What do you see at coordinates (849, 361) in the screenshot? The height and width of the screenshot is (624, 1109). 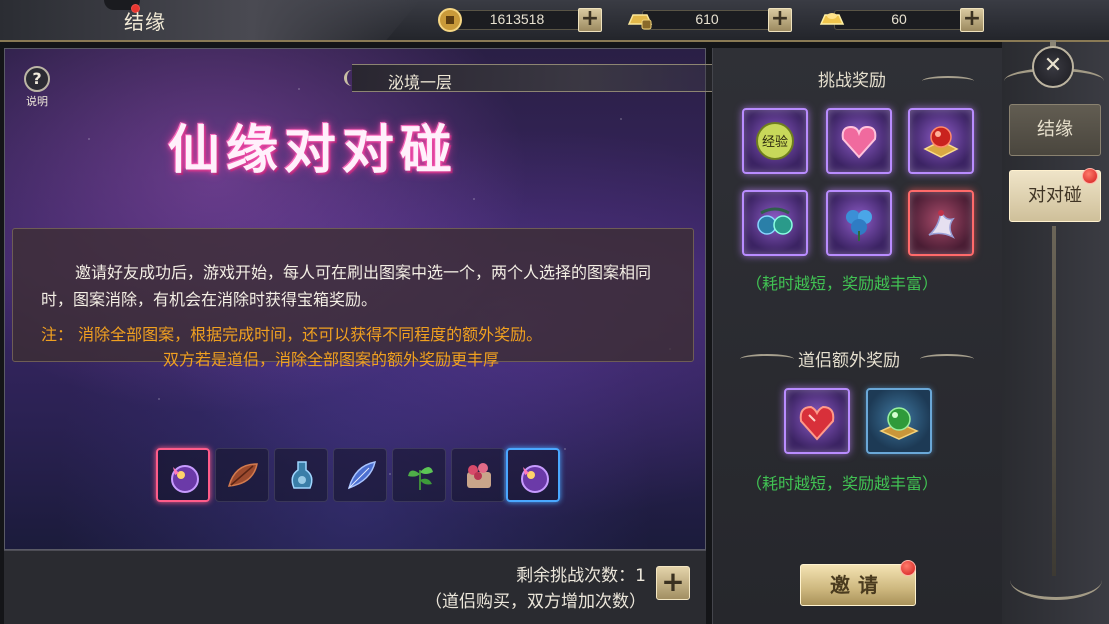 I see `couple-rewards-title: 道侣额外奖励` at bounding box center [849, 361].